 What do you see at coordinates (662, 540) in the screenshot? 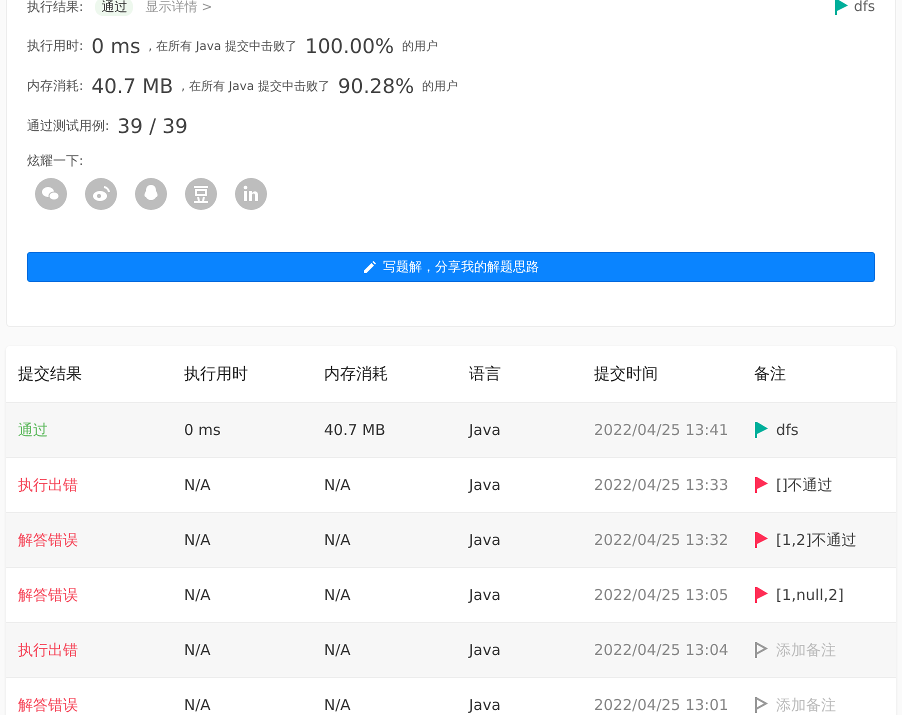
I see `table-cell-text: 2022/04/25 13:32` at bounding box center [662, 540].